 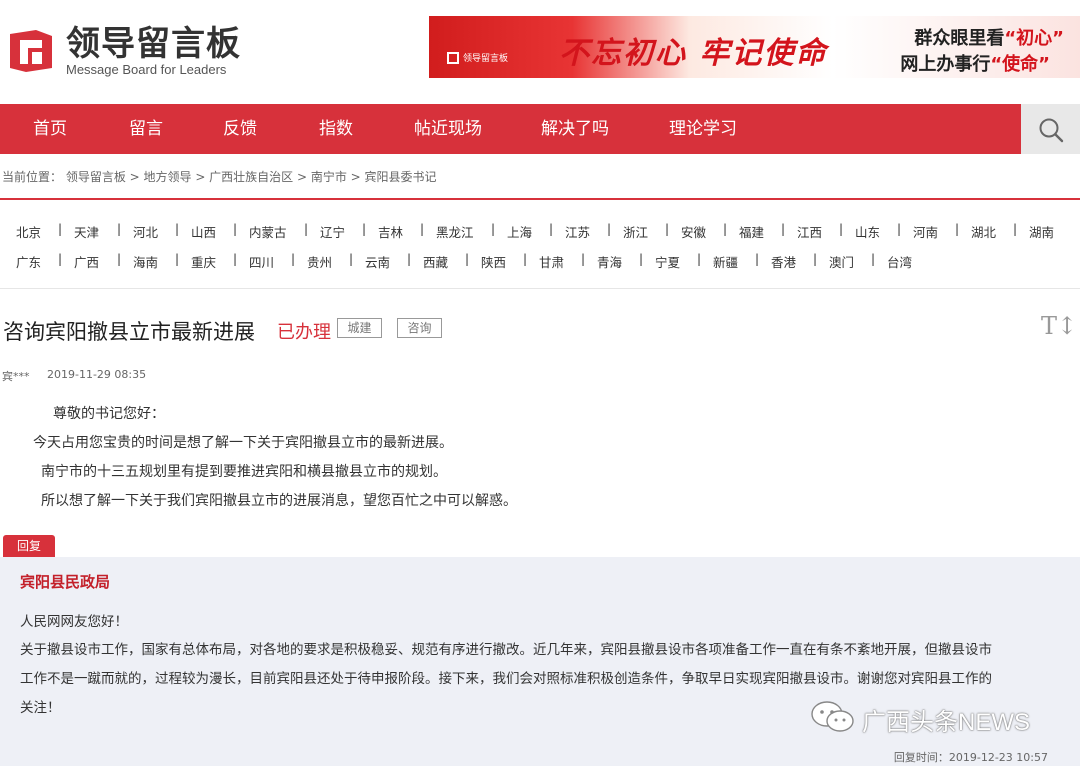 What do you see at coordinates (946, 722) in the screenshot?
I see `watermark-text: 广西头条NEWS` at bounding box center [946, 722].